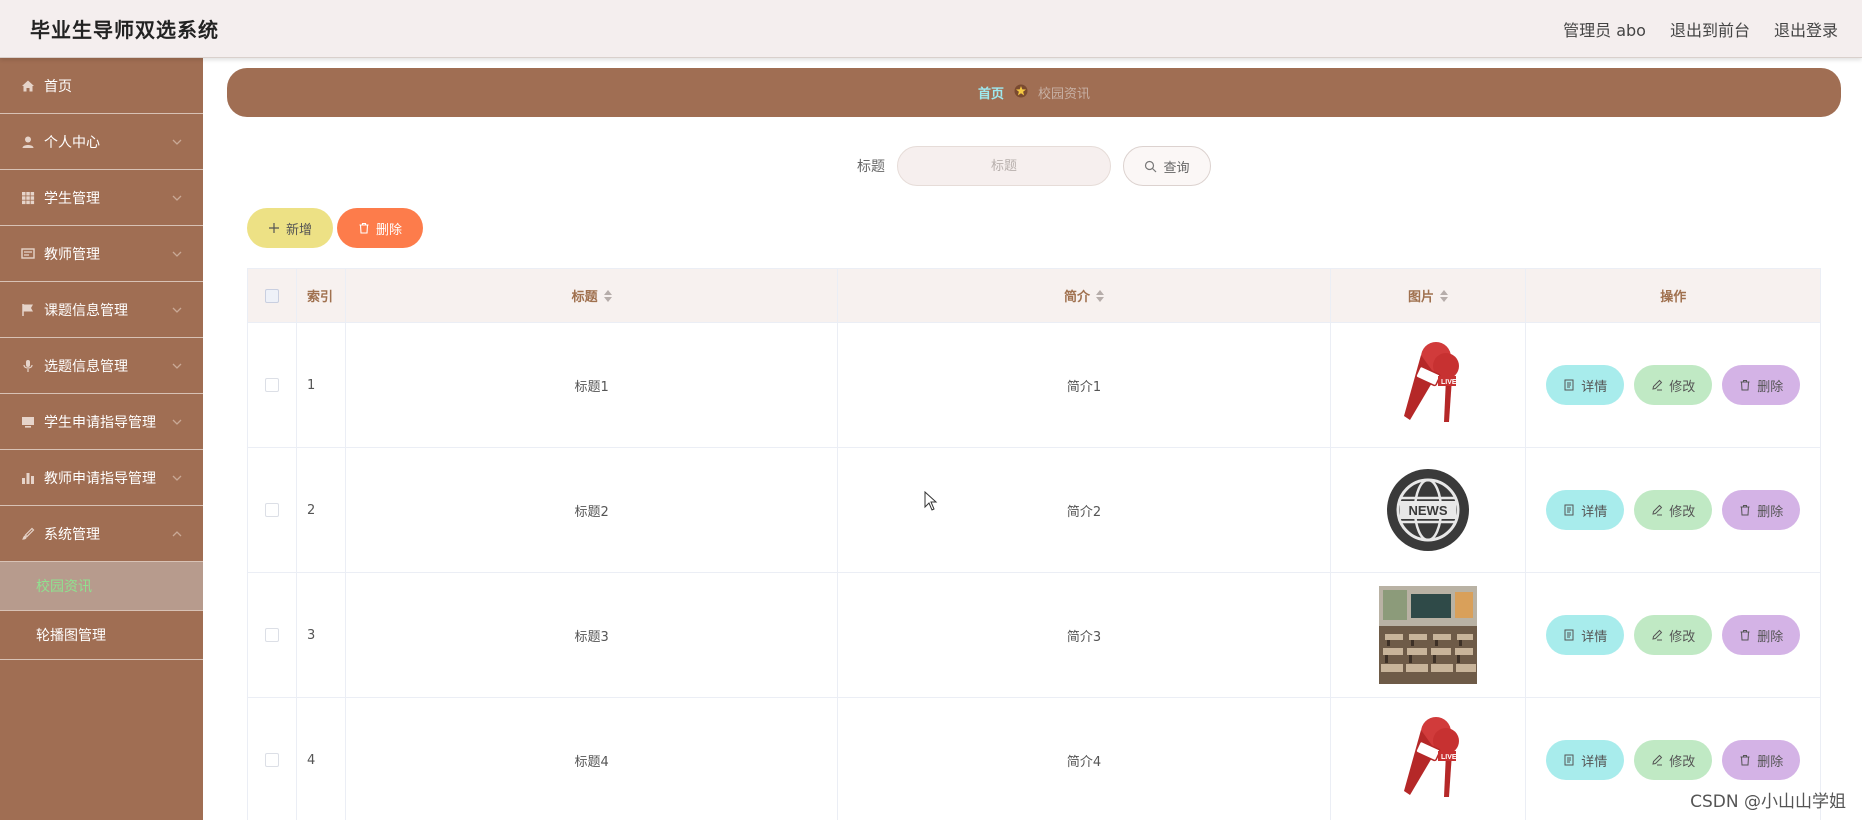 The width and height of the screenshot is (1862, 820). What do you see at coordinates (388, 230) in the screenshot?
I see `batch-delete-label: 删除` at bounding box center [388, 230].